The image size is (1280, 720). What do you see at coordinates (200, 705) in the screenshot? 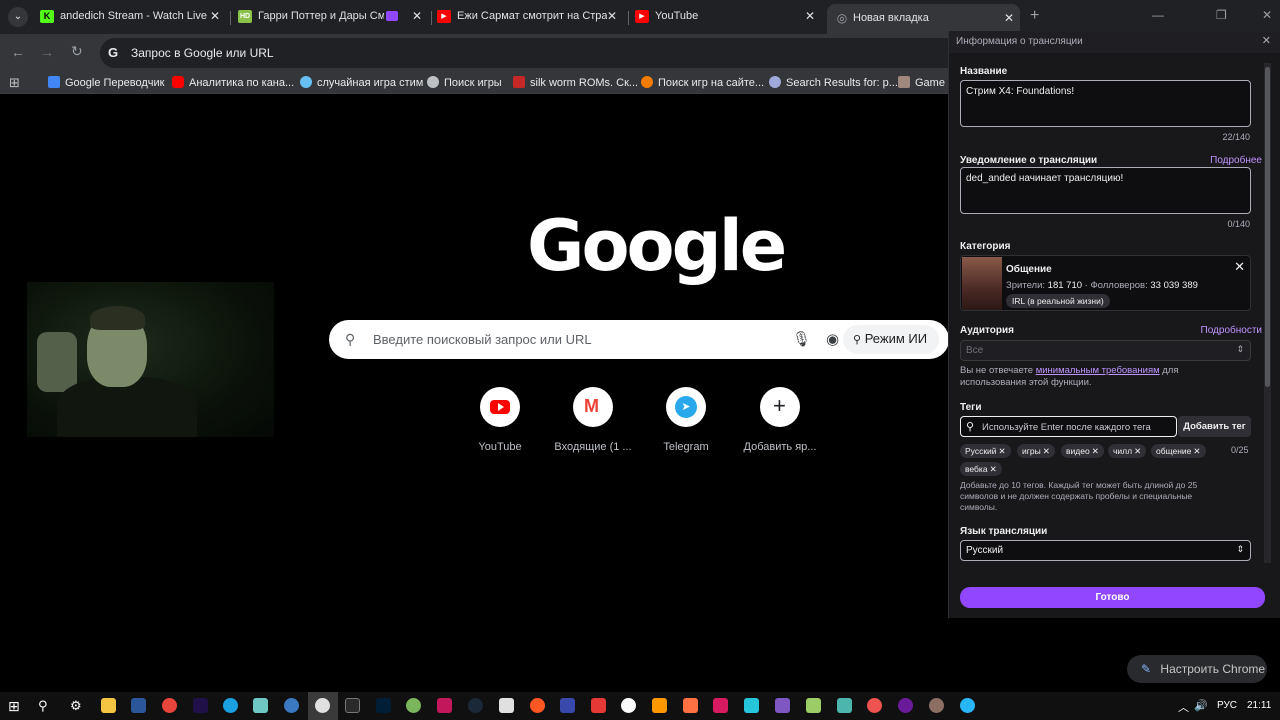
I see `premiere-icon` at bounding box center [200, 705].